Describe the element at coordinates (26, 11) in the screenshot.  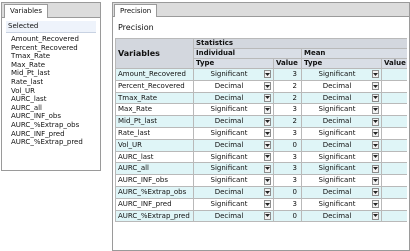
I see `tab-variables: Variables` at that location.